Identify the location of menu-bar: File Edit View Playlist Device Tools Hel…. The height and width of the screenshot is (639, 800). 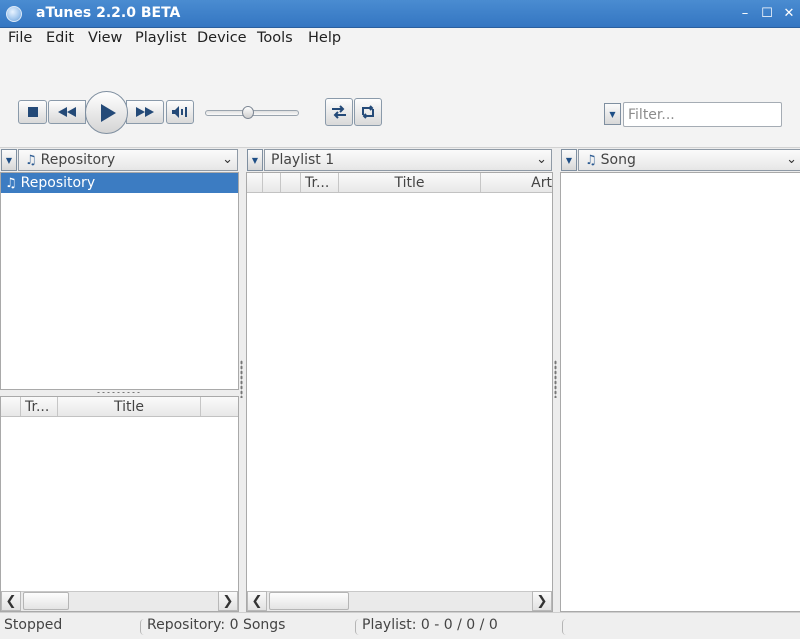
(400, 40).